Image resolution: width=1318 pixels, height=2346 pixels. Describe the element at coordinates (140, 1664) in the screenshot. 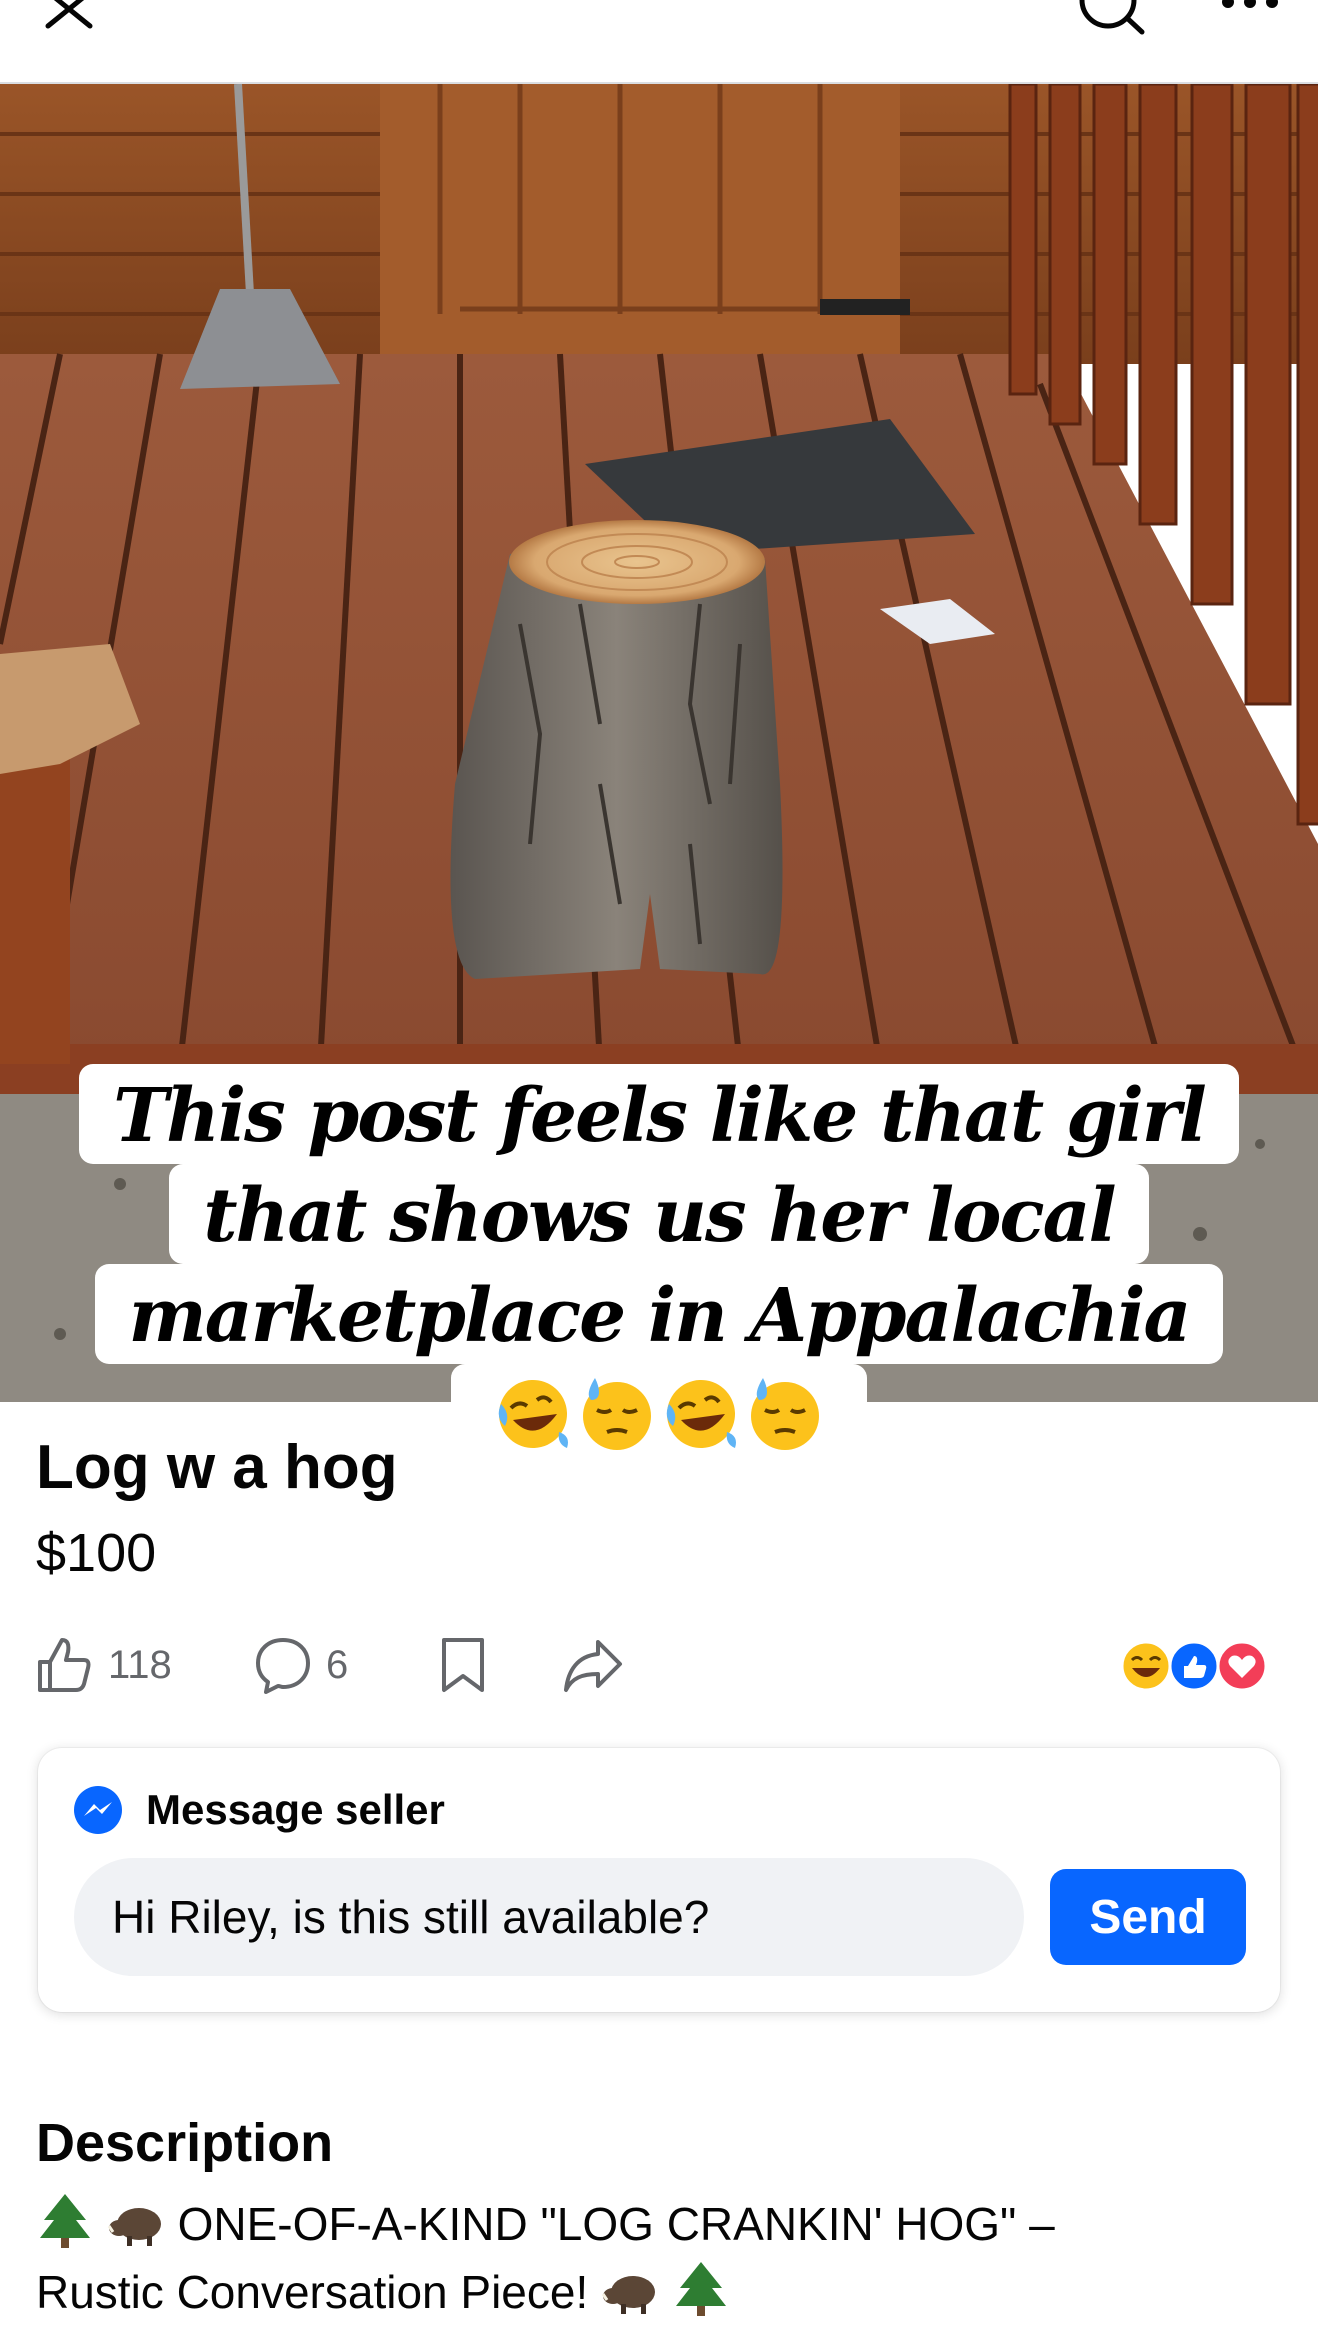

I see `like-count: 118` at that location.